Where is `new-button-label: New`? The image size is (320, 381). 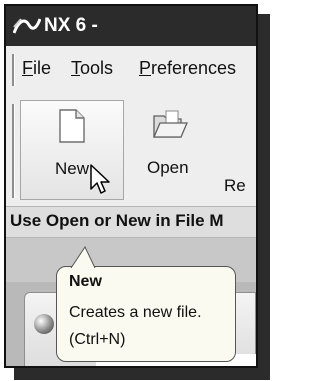 new-button-label: New is located at coordinates (72, 168).